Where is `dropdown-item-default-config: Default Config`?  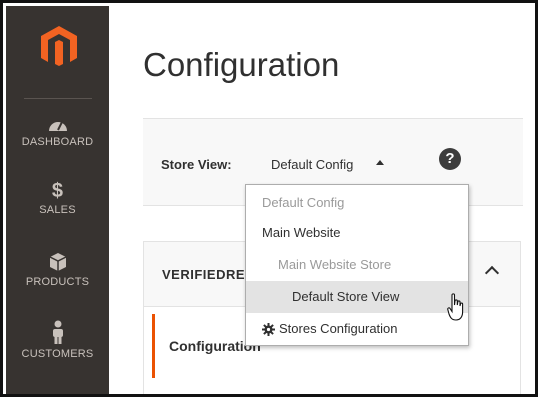 dropdown-item-default-config: Default Config is located at coordinates (357, 203).